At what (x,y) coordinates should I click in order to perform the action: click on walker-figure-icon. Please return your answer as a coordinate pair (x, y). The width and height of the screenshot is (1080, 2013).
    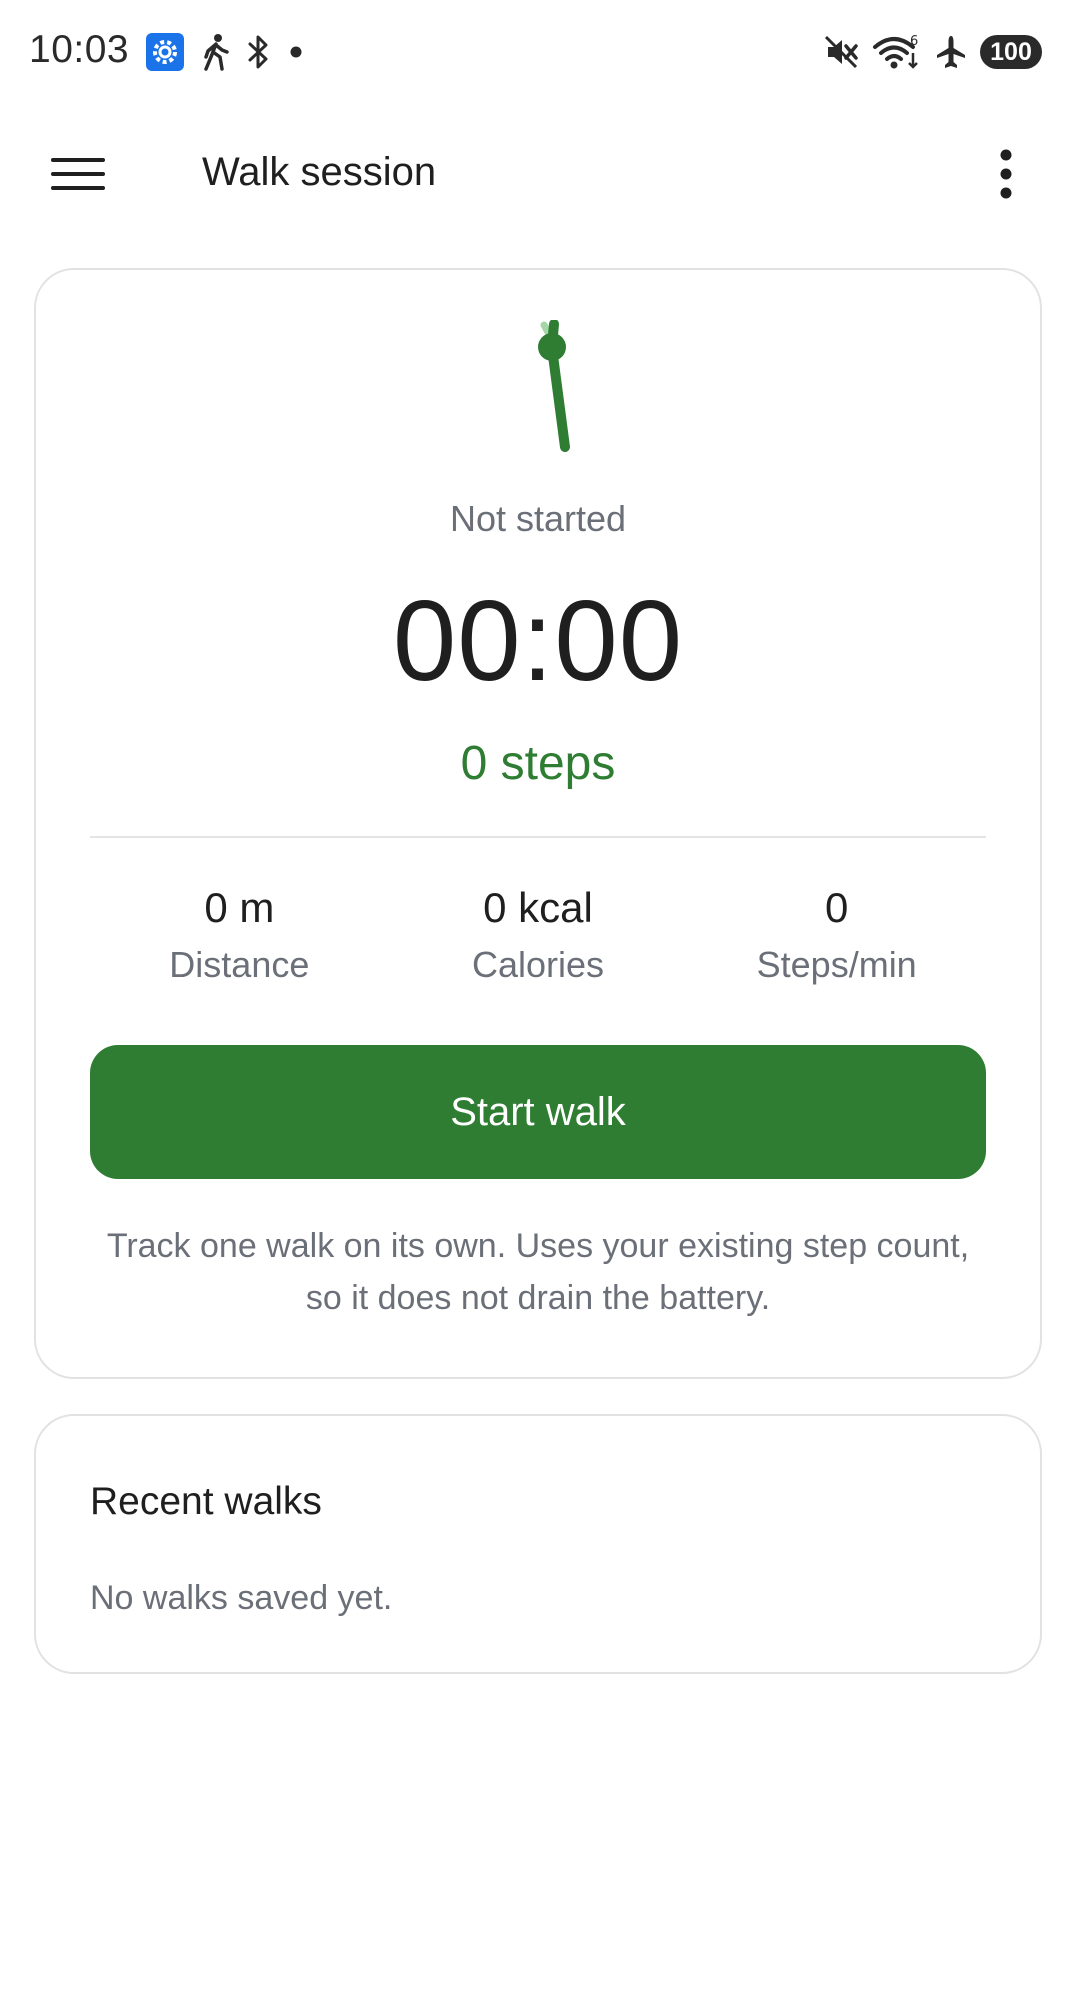
    Looking at the image, I should click on (554, 386).